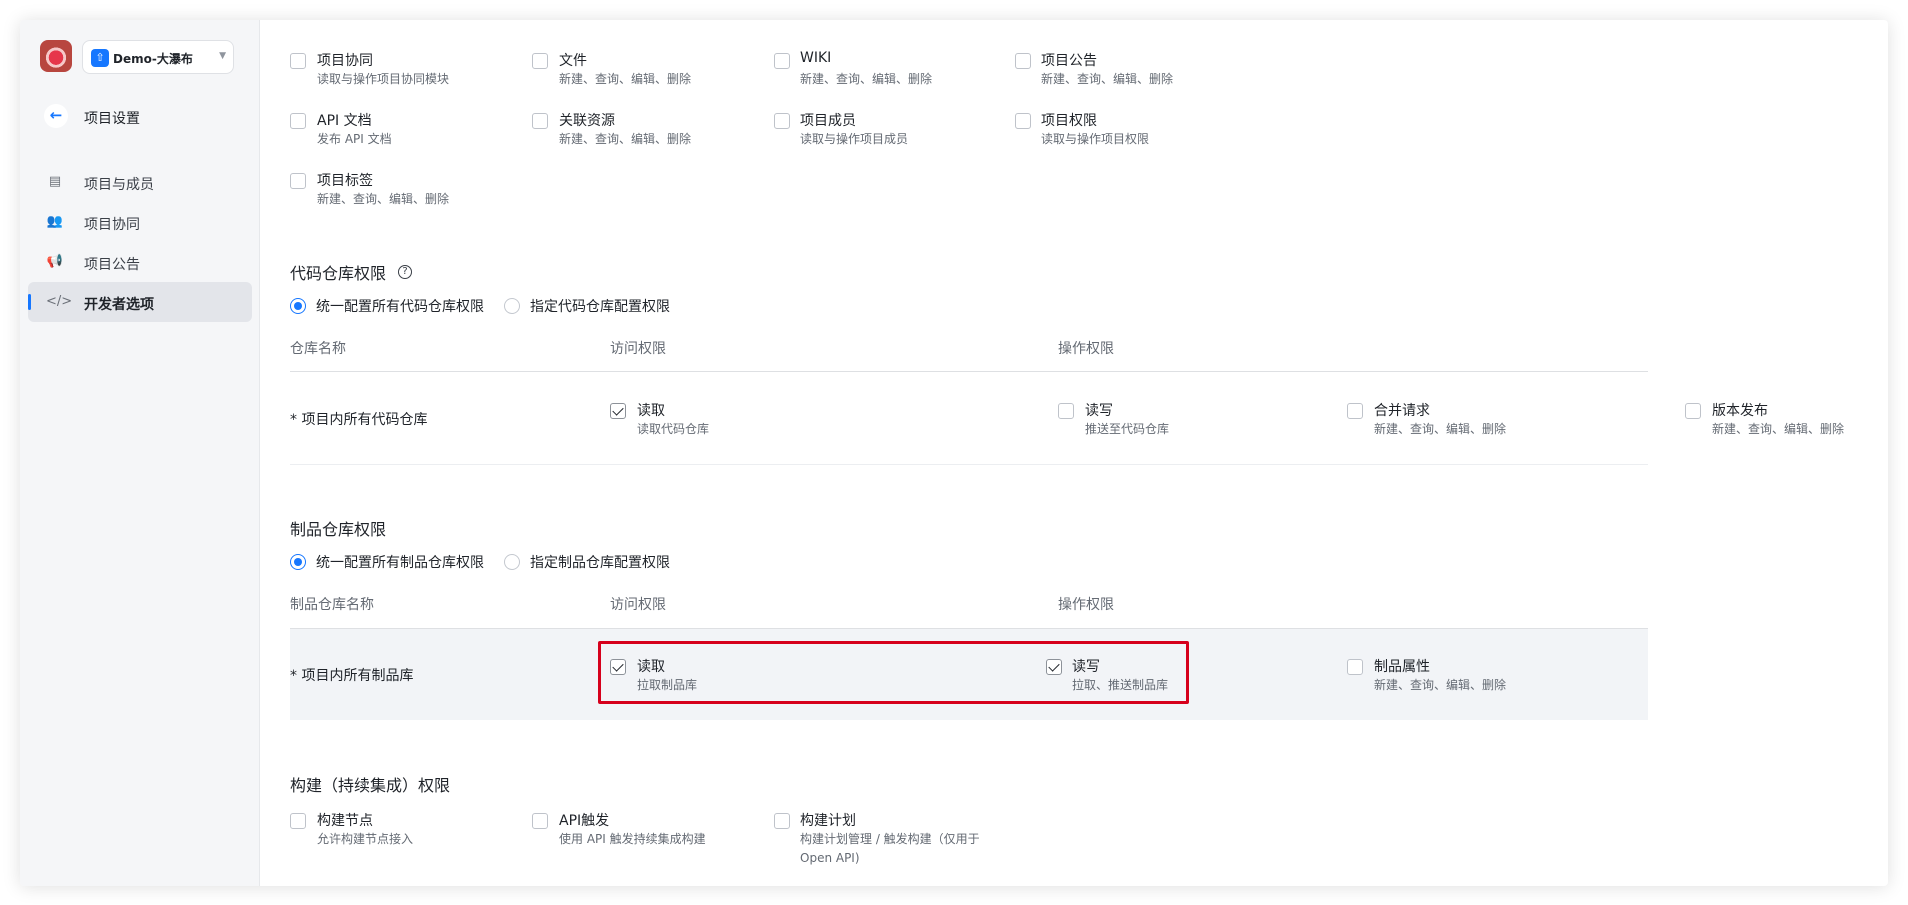 The image size is (1908, 905). What do you see at coordinates (573, 61) in the screenshot?
I see `perm-title: 文件` at bounding box center [573, 61].